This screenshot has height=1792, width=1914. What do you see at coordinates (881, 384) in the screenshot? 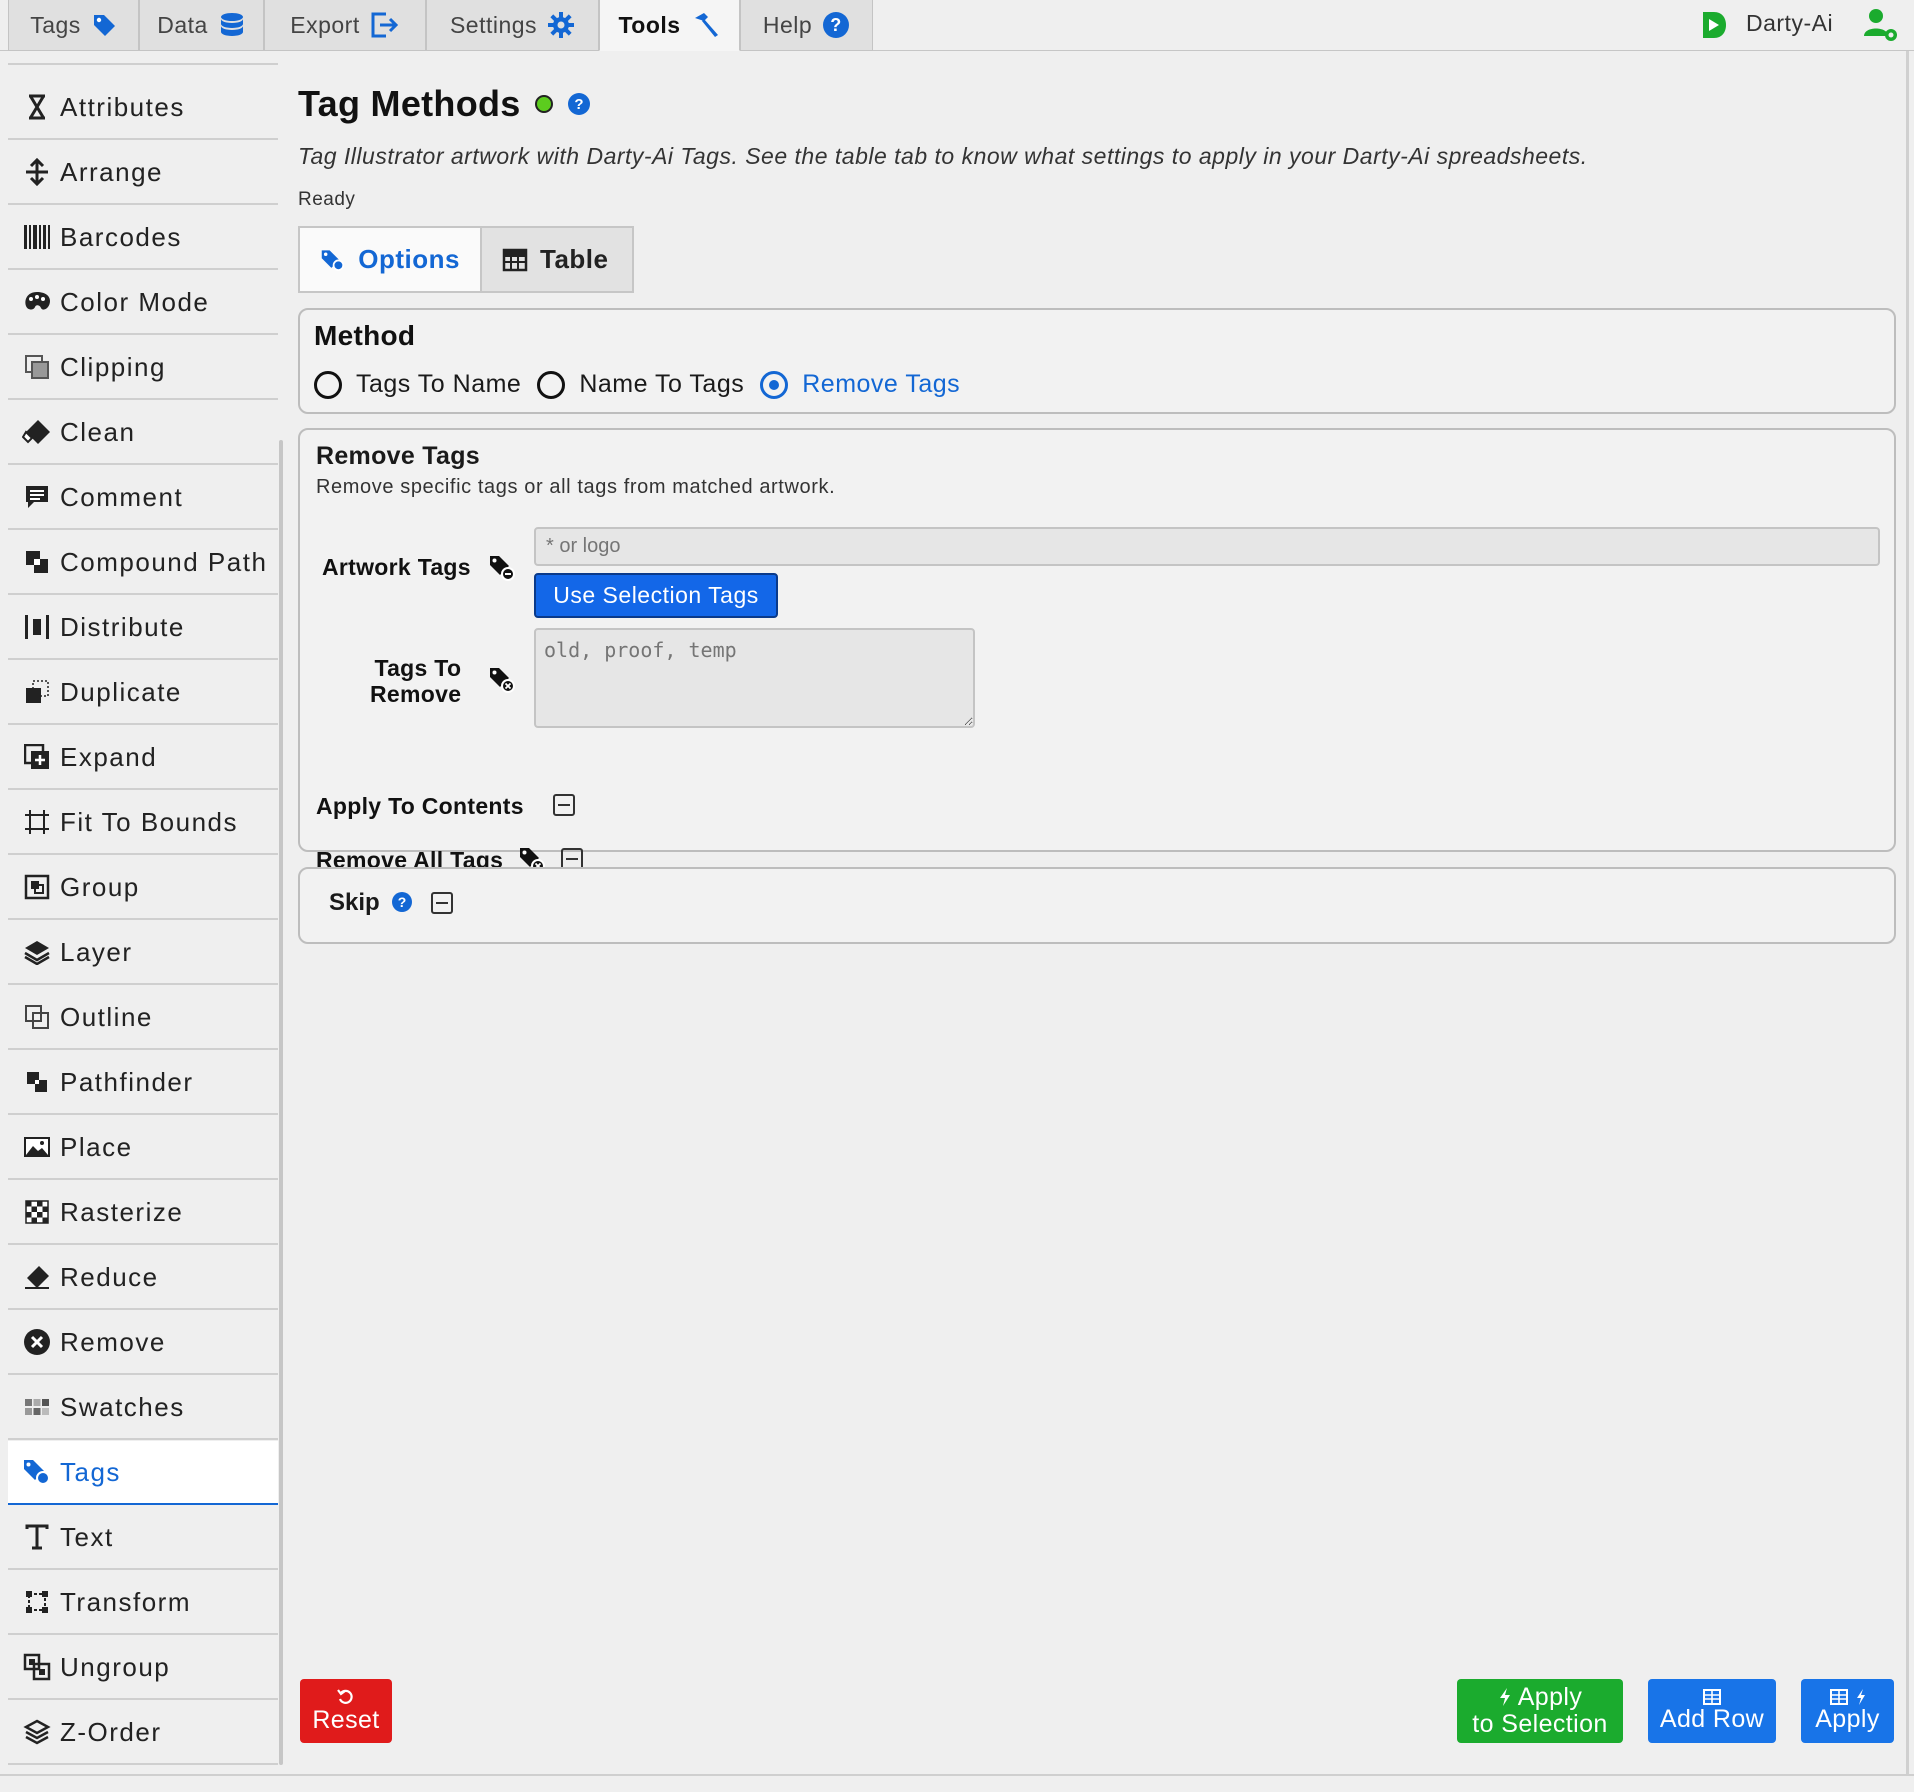
I see `radio-label-remove-tags: Remove Tags` at bounding box center [881, 384].